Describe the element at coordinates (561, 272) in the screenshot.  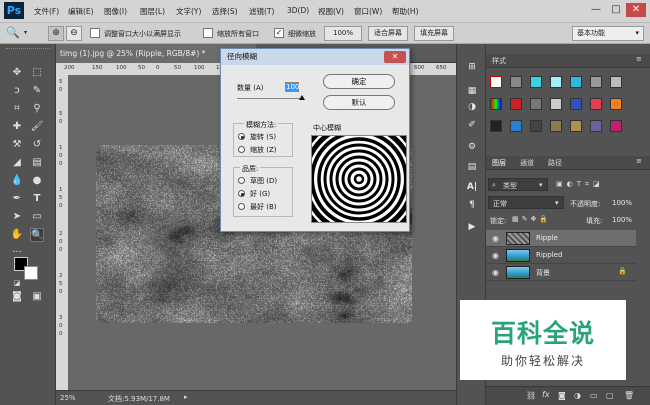
I see `layer-row-background: ◉ 背景 🔒` at that location.